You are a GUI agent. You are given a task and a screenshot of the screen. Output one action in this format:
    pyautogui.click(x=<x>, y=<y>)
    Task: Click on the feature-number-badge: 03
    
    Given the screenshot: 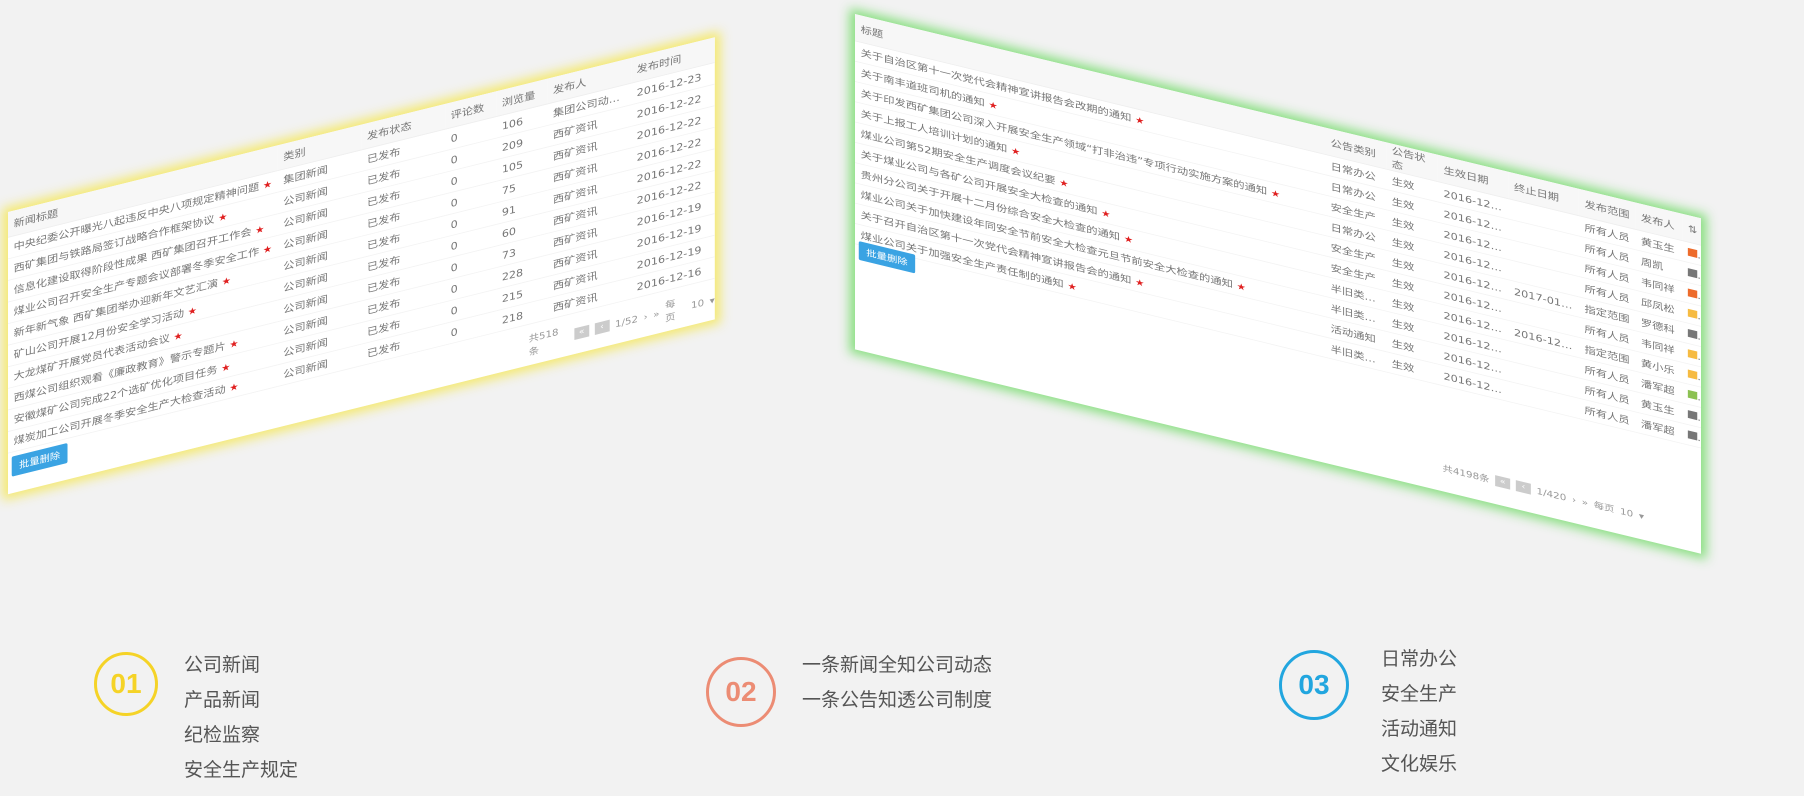 What is the action you would take?
    pyautogui.click(x=1314, y=685)
    